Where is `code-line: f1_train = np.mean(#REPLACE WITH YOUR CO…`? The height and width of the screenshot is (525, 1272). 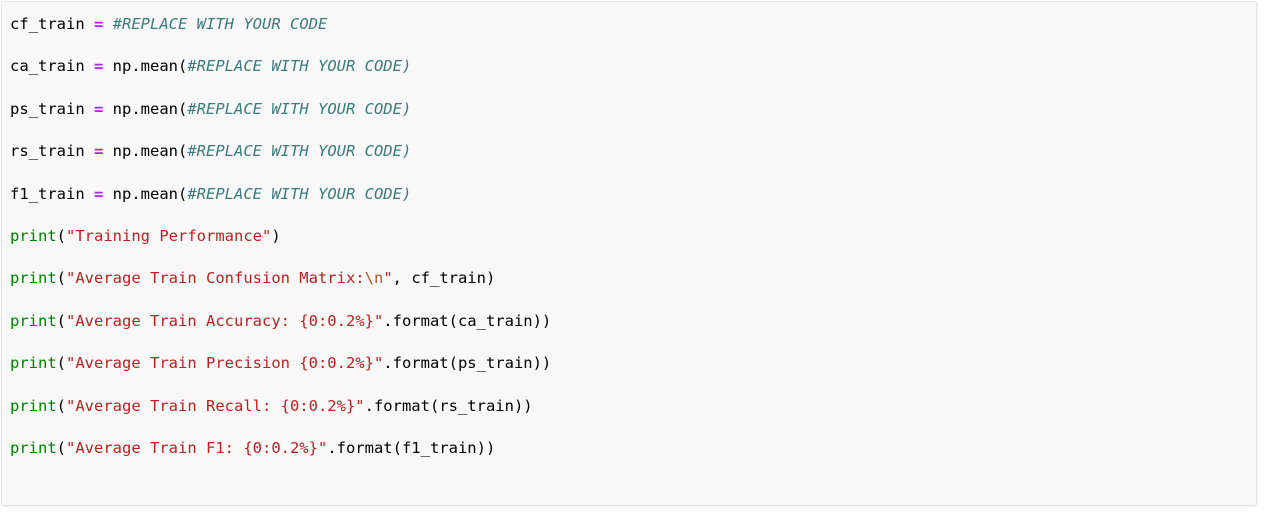 code-line: f1_train = np.mean(#REPLACE WITH YOUR CO… is located at coordinates (633, 194).